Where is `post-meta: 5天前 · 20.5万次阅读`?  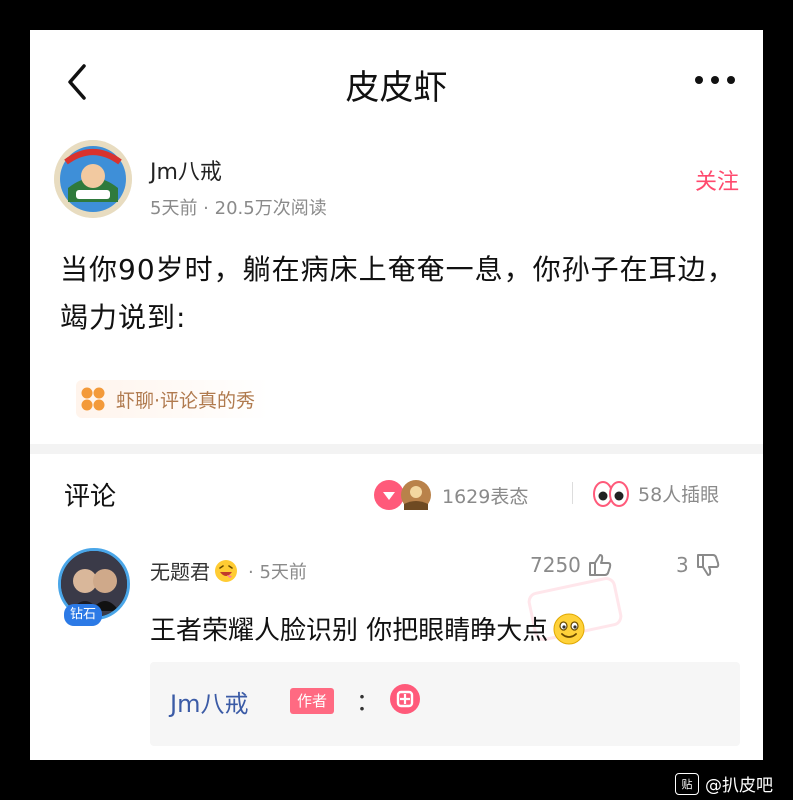
post-meta: 5天前 · 20.5万次阅读 is located at coordinates (238, 207).